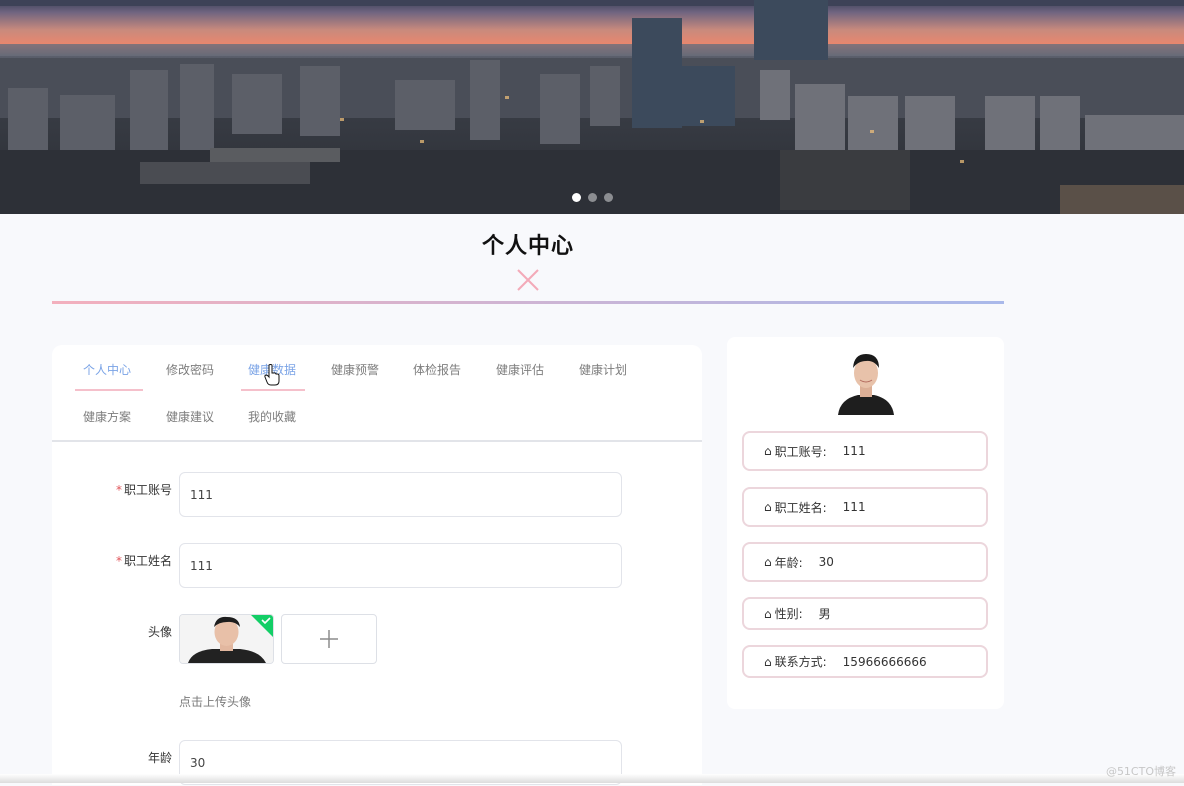 The height and width of the screenshot is (786, 1184). What do you see at coordinates (262, 626) in the screenshot?
I see `upload-success-icon` at bounding box center [262, 626].